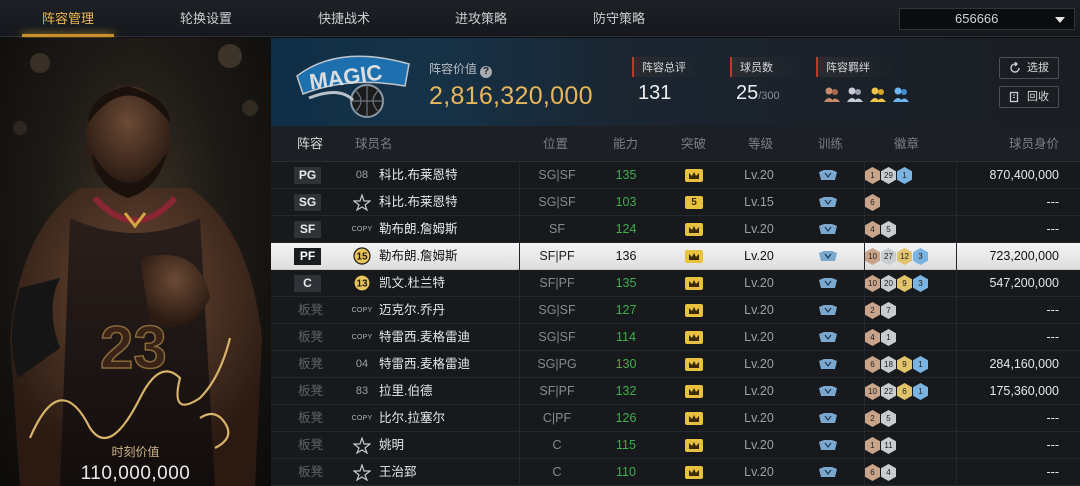 The width and height of the screenshot is (1080, 486). I want to click on player-name: 姚明, so click(391, 445).